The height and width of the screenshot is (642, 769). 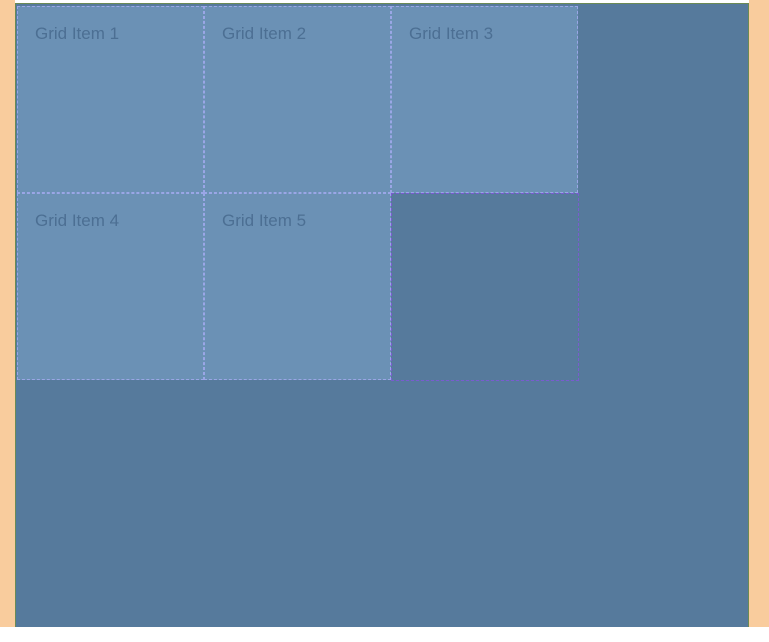 I want to click on grid-item-5: Grid Item 5, so click(x=297, y=286).